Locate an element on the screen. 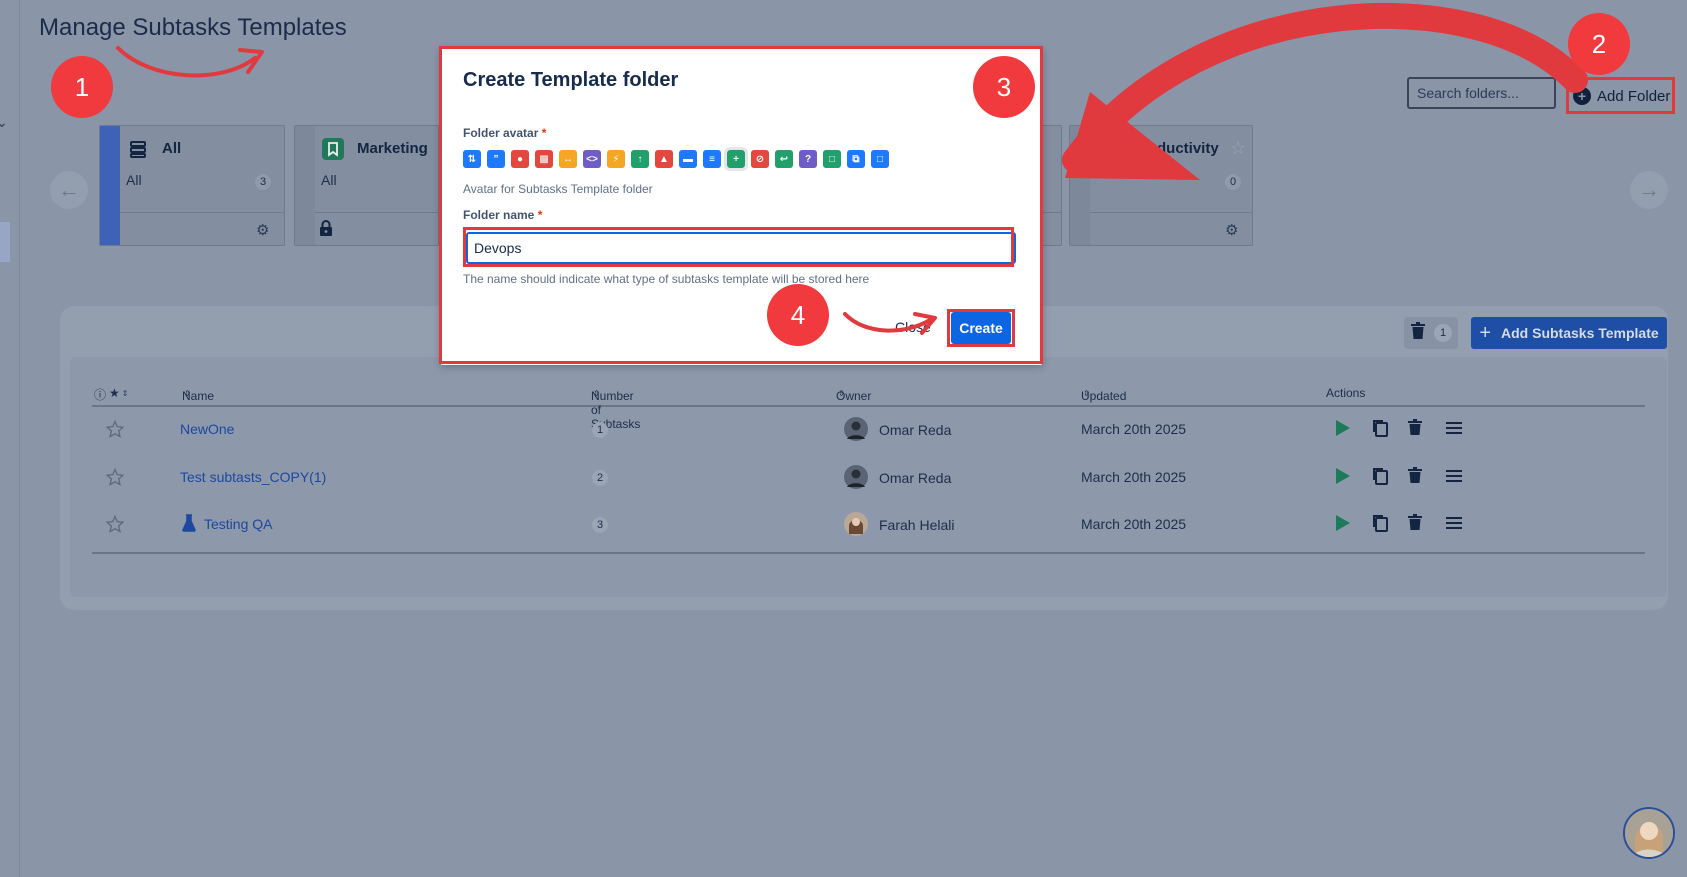 The image size is (1687, 877). arrow-step1 is located at coordinates (186, 62).